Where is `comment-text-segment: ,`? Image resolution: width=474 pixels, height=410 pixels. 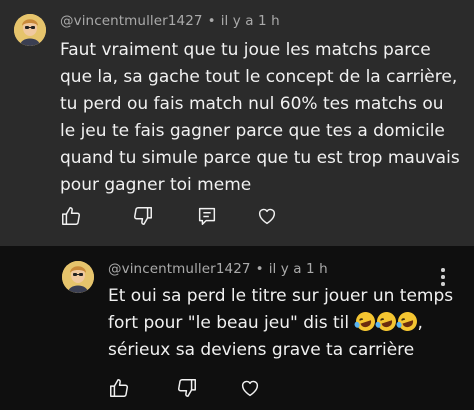 comment-text-segment: , is located at coordinates (420, 323).